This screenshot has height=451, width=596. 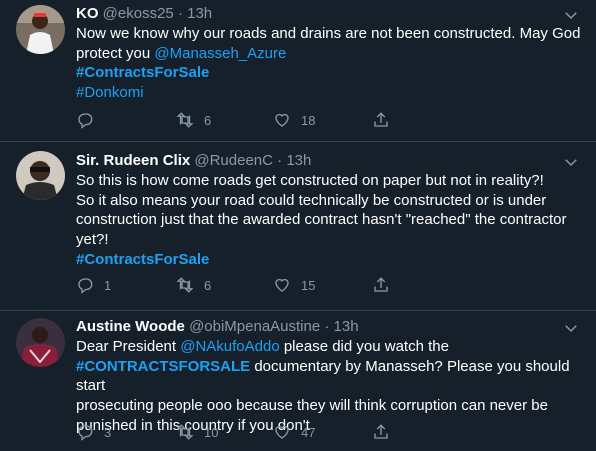 I want to click on text-line: punished in this country if you don't, so click(x=193, y=425).